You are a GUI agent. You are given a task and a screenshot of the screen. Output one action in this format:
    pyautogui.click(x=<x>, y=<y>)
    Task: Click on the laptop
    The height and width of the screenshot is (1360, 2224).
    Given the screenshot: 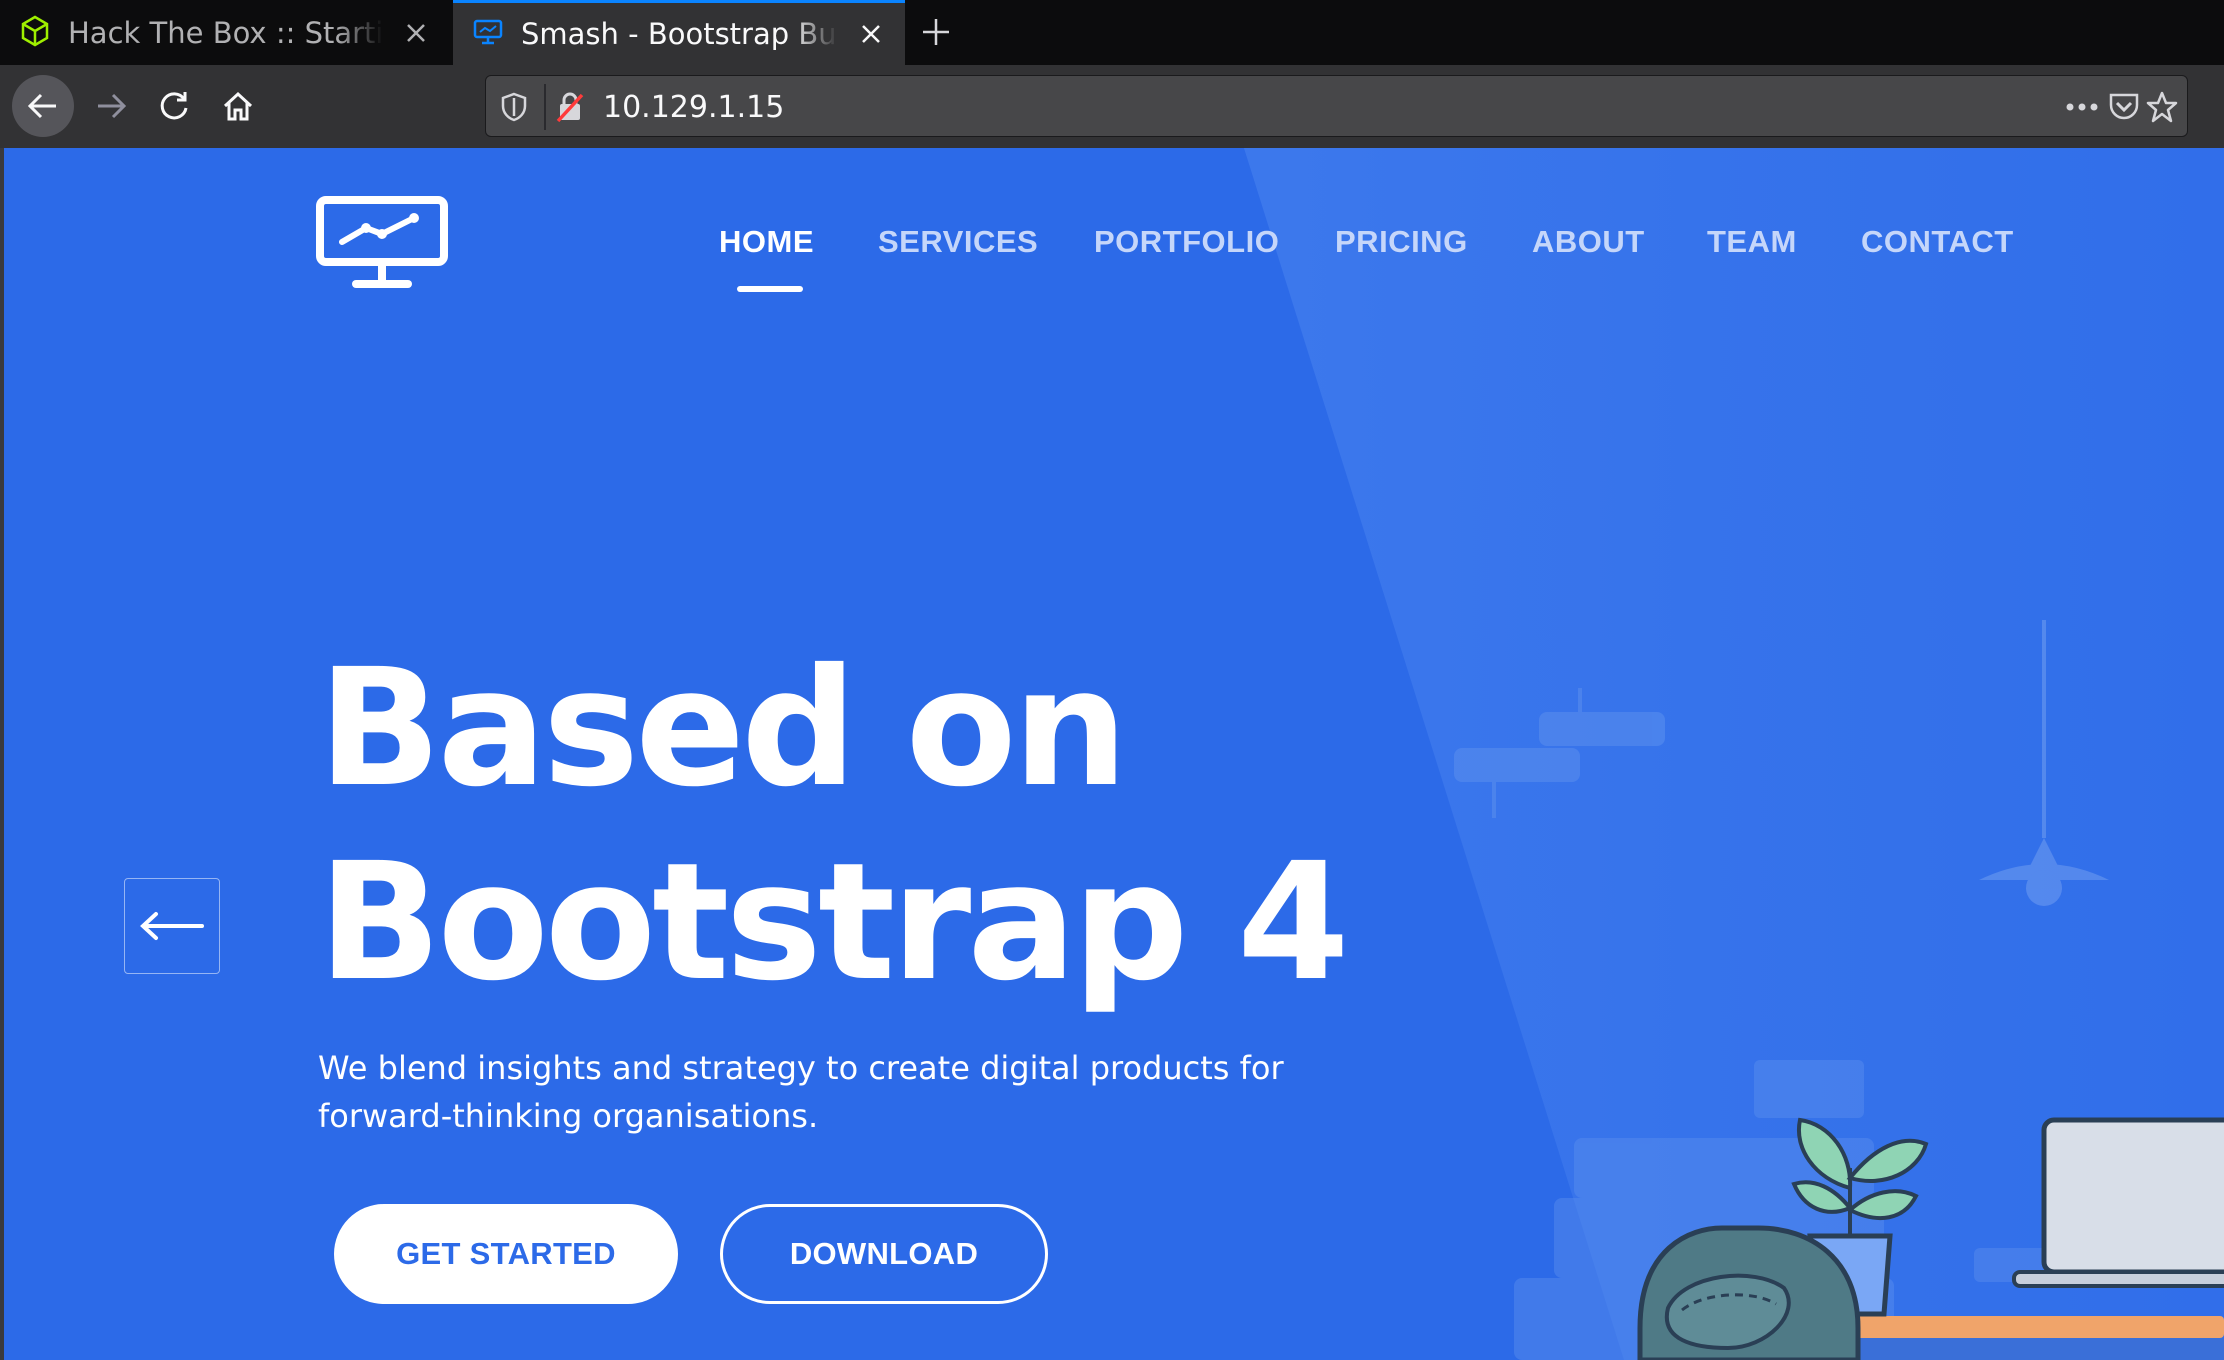 What is the action you would take?
    pyautogui.click(x=2118, y=1202)
    